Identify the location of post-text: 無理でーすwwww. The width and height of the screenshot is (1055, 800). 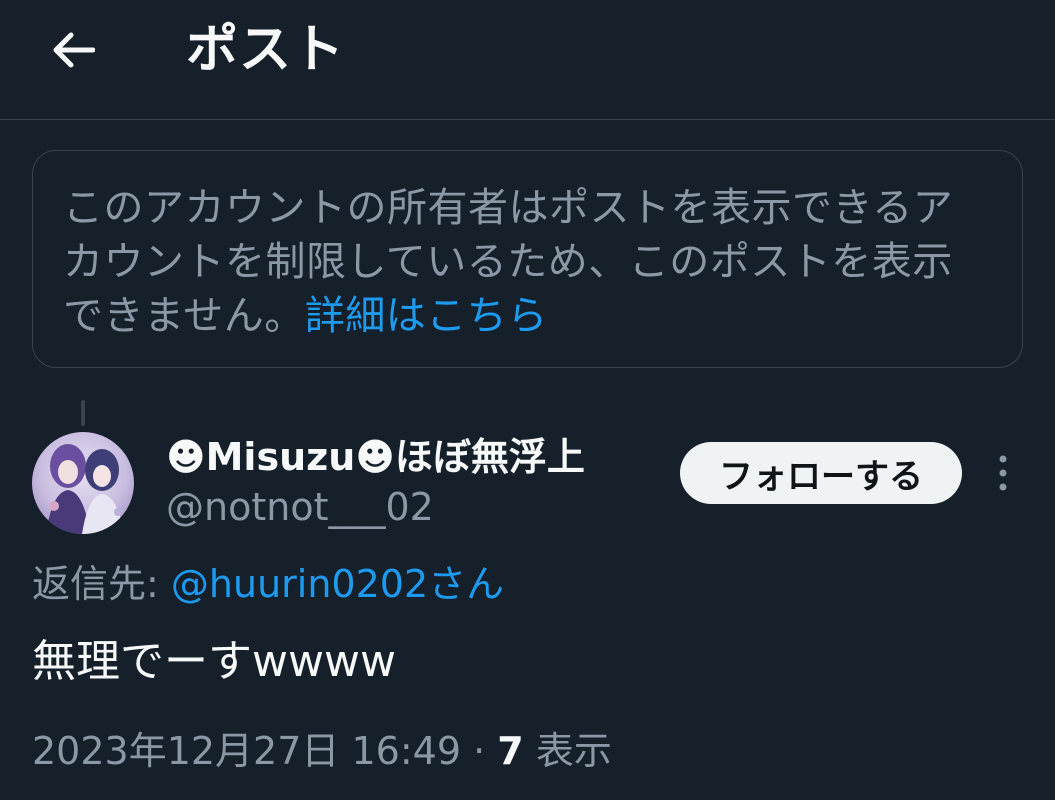
(214, 661).